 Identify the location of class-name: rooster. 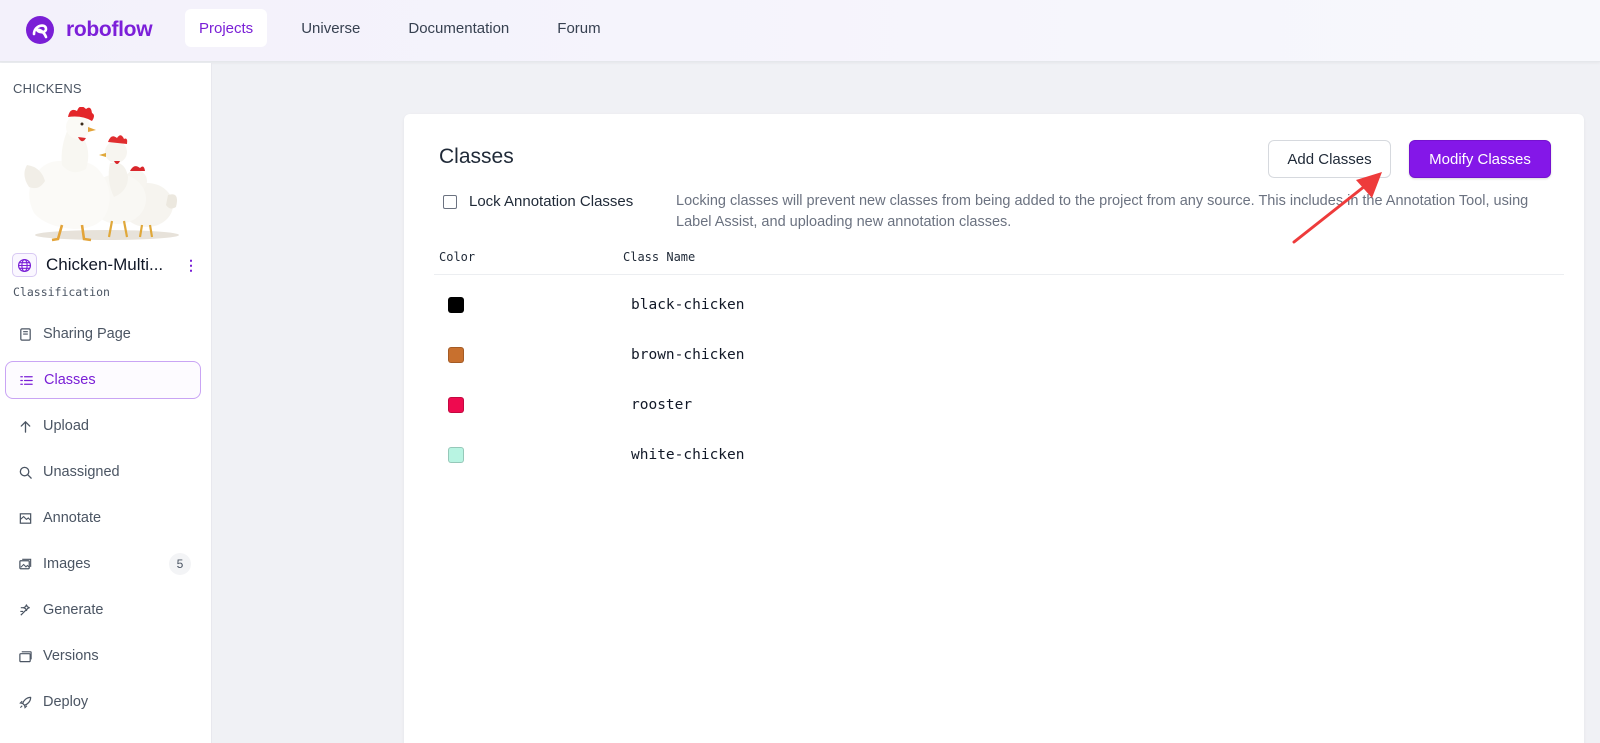
(662, 405).